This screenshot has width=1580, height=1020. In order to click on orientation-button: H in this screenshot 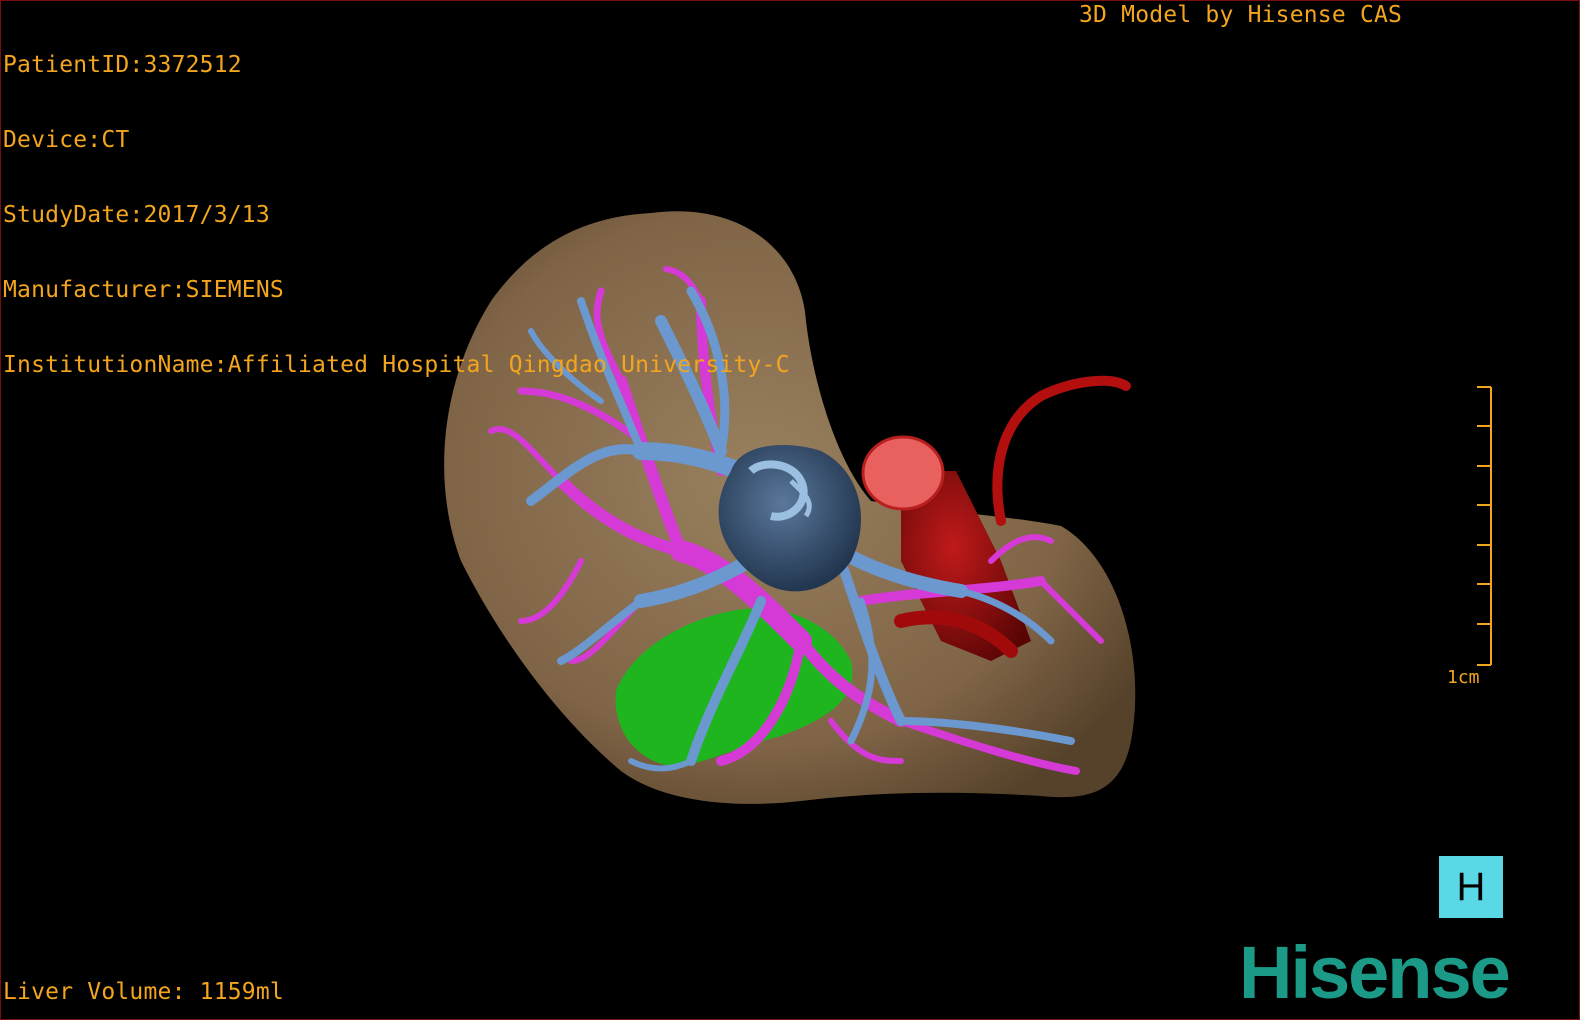, I will do `click(1471, 887)`.